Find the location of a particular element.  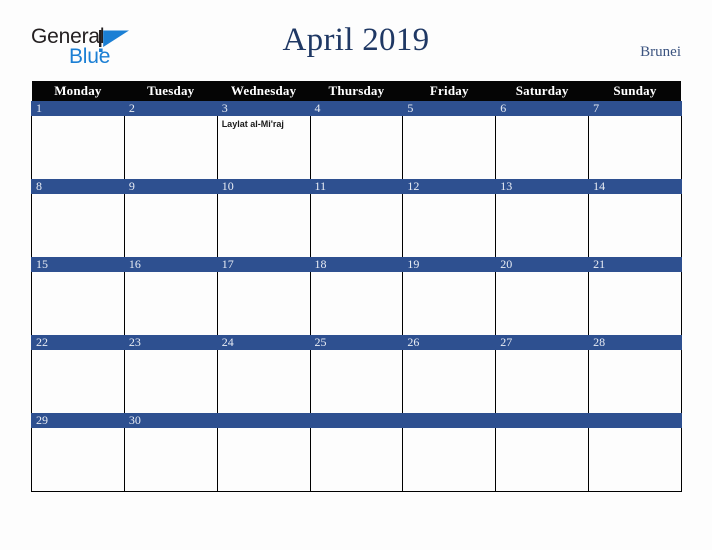

weekday-header-sunday: Sunday is located at coordinates (635, 91).